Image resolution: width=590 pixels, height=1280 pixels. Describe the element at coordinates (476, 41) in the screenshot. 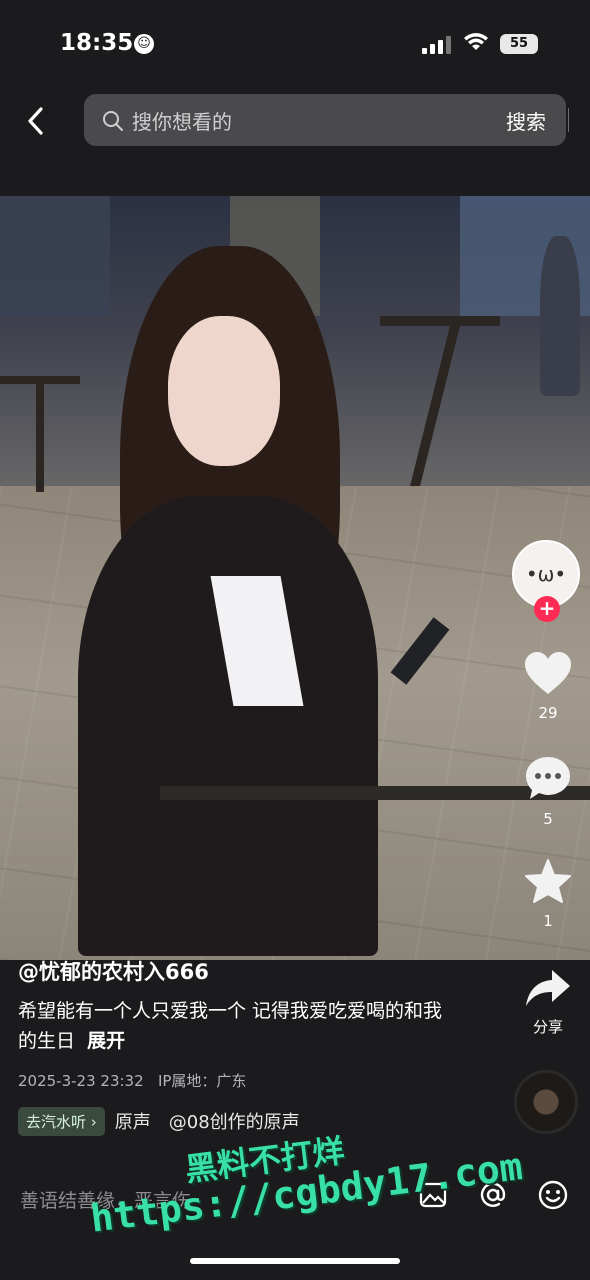

I see `wifi-icon` at that location.